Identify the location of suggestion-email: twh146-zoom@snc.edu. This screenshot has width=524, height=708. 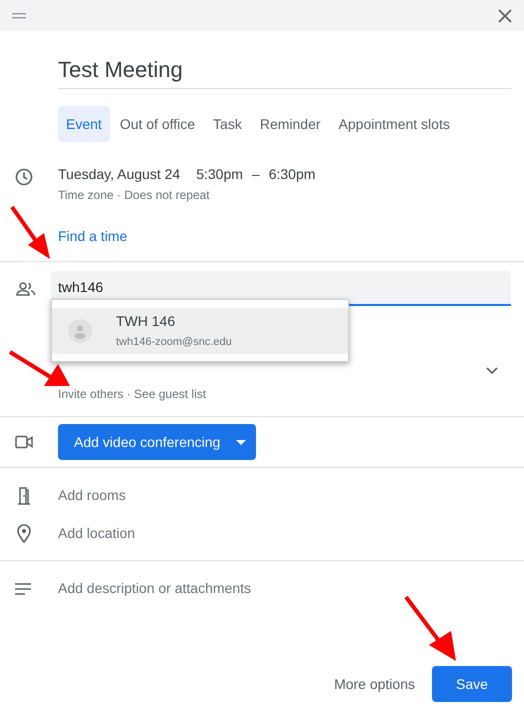
(174, 342).